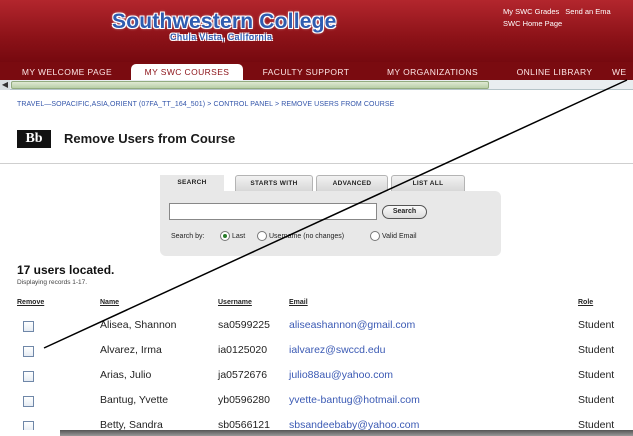  What do you see at coordinates (66, 270) in the screenshot?
I see `users-located-heading: 17 users located.` at bounding box center [66, 270].